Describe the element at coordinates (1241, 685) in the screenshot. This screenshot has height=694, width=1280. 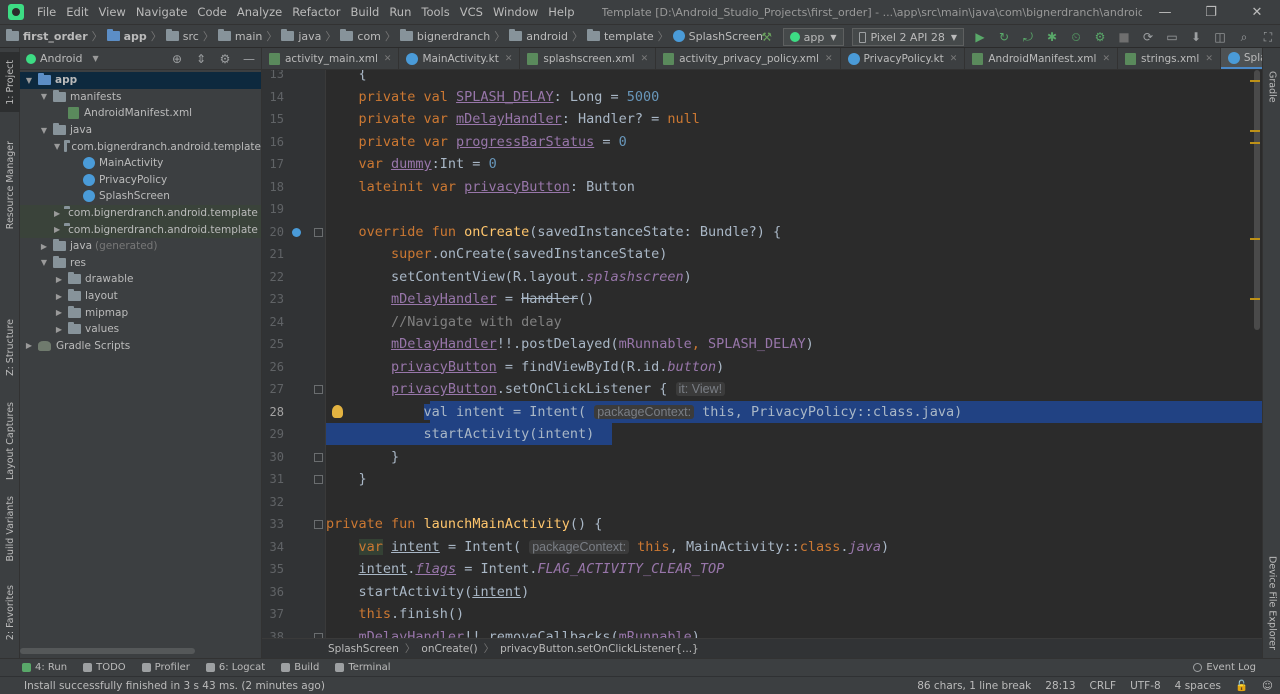
I see `lock-icon: 🔓` at that location.